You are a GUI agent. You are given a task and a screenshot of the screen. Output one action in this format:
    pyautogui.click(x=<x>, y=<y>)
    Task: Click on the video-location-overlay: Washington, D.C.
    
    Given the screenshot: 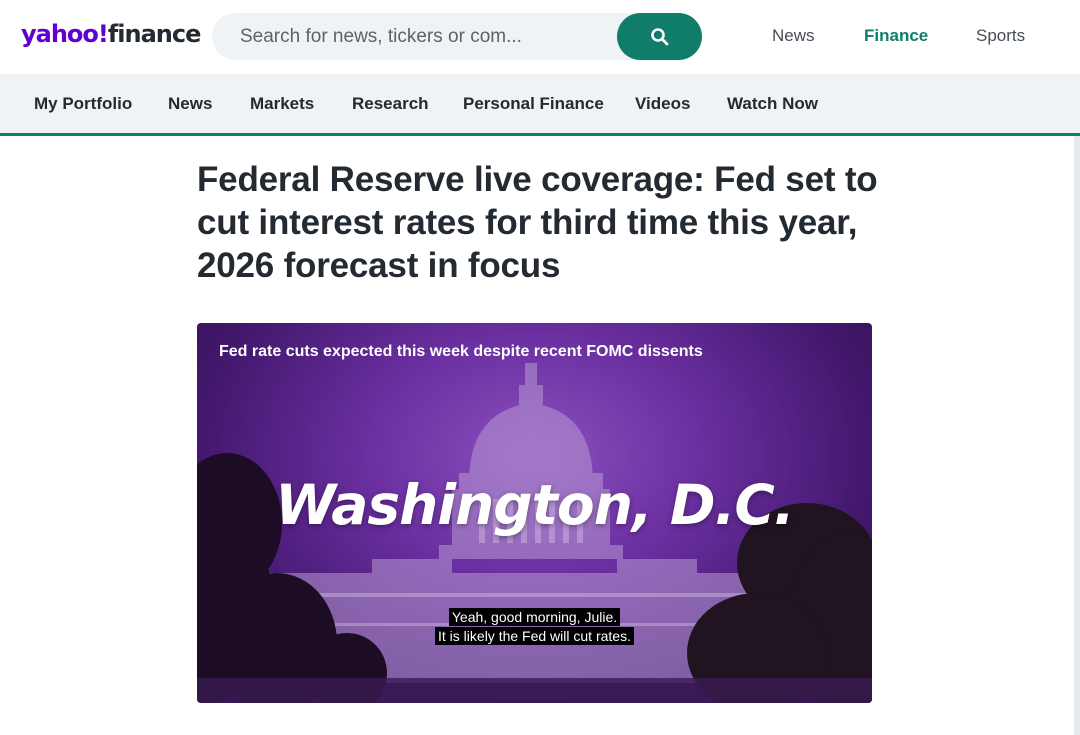 What is the action you would take?
    pyautogui.click(x=534, y=505)
    